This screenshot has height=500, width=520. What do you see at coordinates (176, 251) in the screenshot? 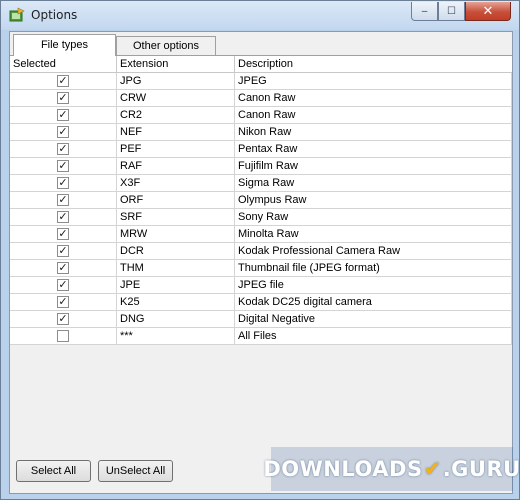
I see `extension-cell: DCR` at bounding box center [176, 251].